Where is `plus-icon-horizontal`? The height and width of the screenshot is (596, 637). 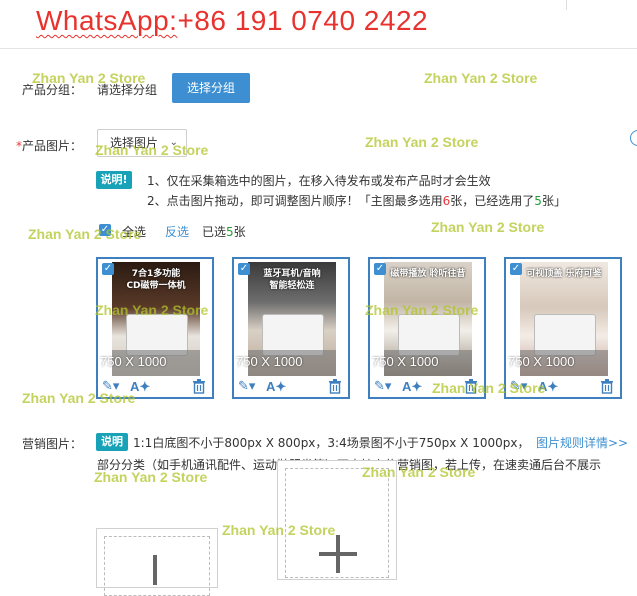
plus-icon-horizontal is located at coordinates (338, 554).